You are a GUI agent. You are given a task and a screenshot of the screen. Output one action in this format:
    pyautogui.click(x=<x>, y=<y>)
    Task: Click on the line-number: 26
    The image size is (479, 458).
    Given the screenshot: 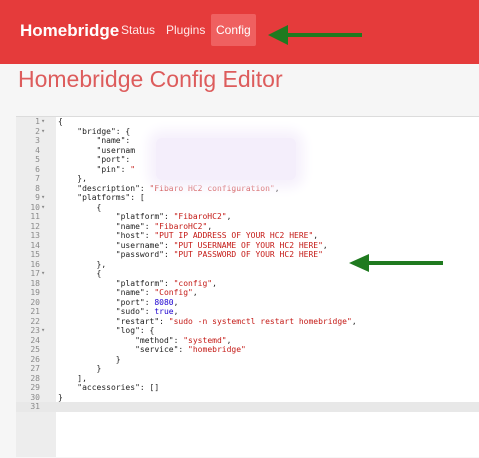 What is the action you would take?
    pyautogui.click(x=35, y=359)
    